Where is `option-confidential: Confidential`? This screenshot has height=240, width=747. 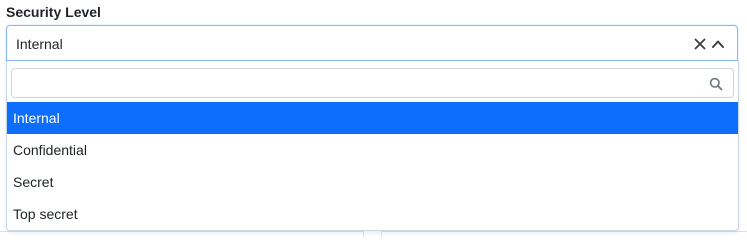 option-confidential: Confidential is located at coordinates (372, 150).